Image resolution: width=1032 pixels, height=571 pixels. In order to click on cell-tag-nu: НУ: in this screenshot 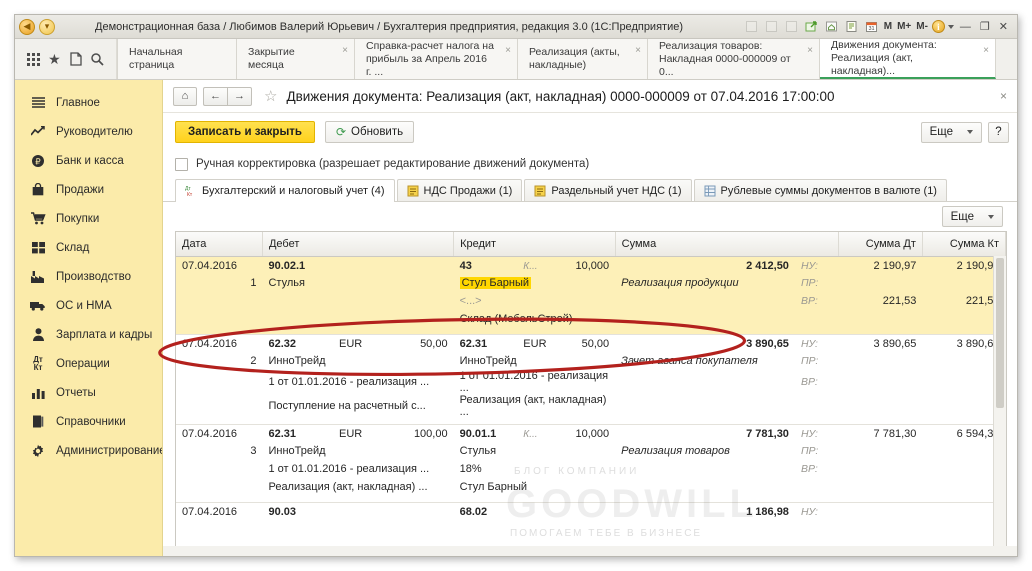, I will do `click(809, 512)`.